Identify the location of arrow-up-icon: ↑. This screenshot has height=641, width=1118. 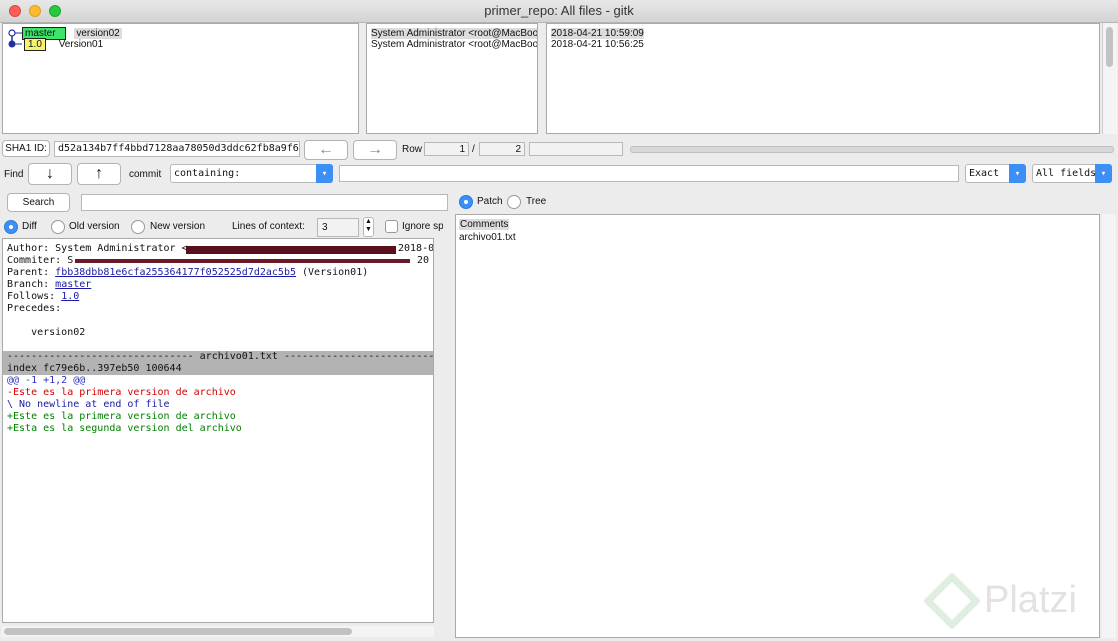
(99, 173).